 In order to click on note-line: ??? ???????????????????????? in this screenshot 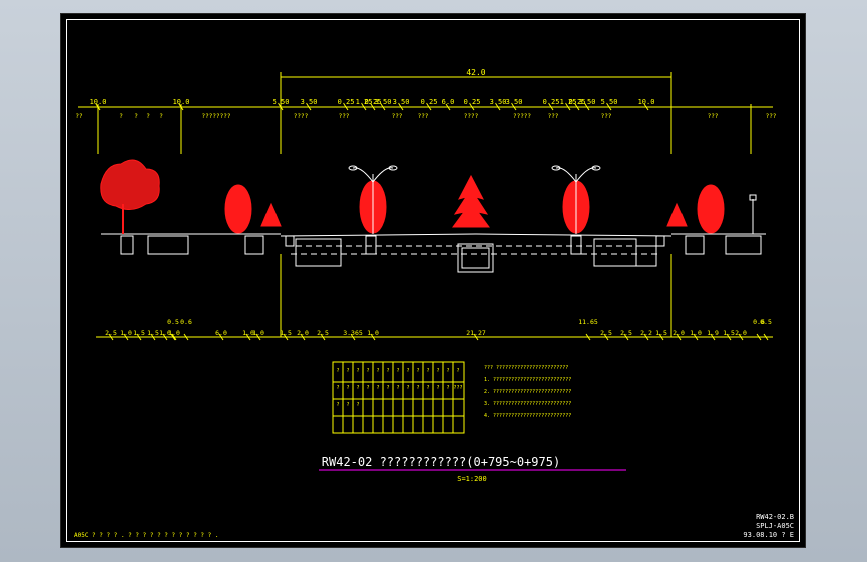, I will do `click(526, 368)`.